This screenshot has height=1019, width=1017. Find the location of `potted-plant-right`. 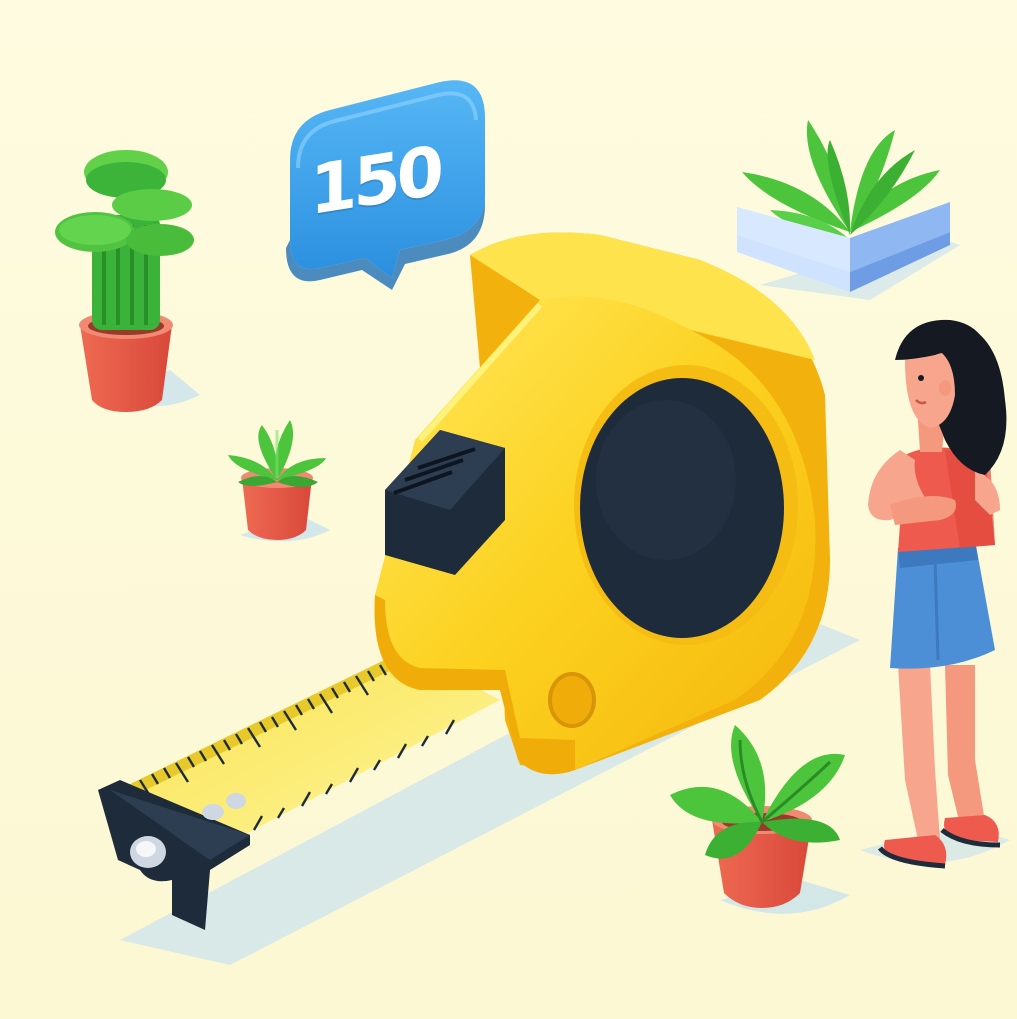

potted-plant-right is located at coordinates (757, 816).